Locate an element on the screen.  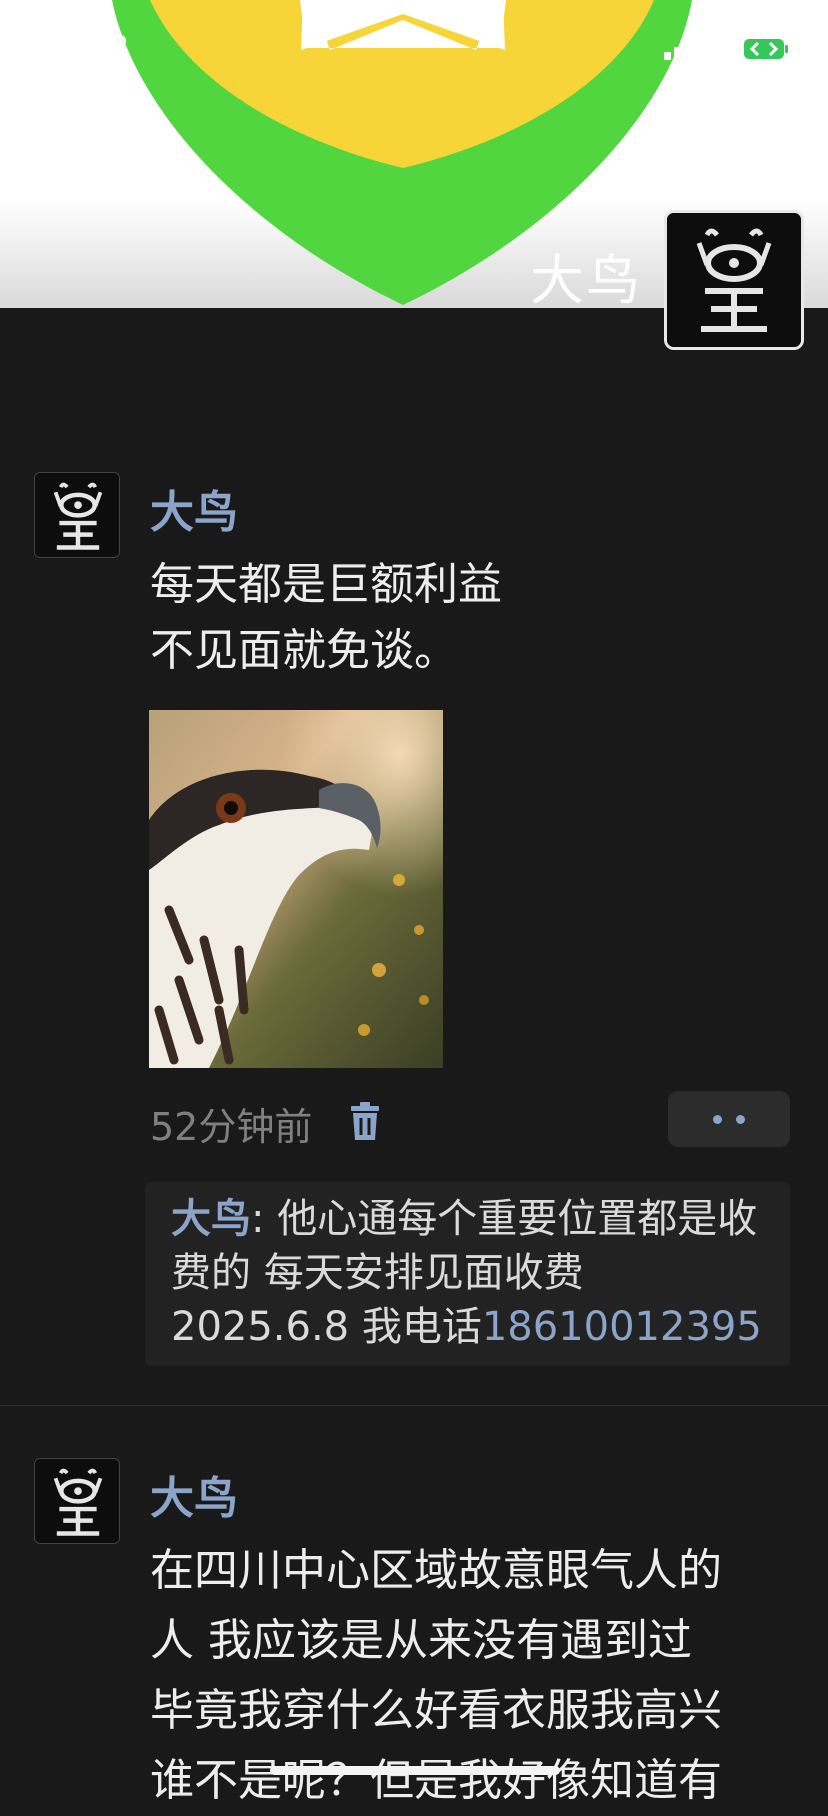
eagle-photo is located at coordinates (296, 889).